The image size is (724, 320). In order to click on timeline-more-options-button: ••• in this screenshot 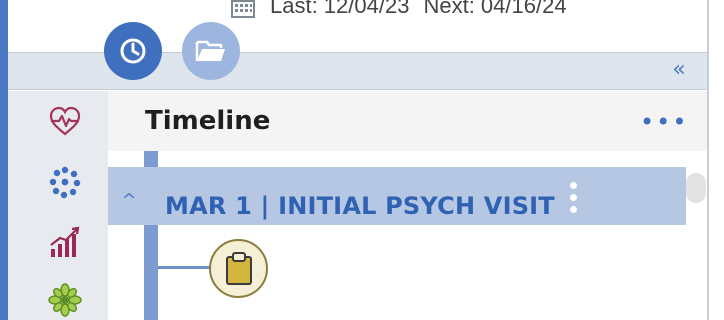, I will do `click(663, 122)`.